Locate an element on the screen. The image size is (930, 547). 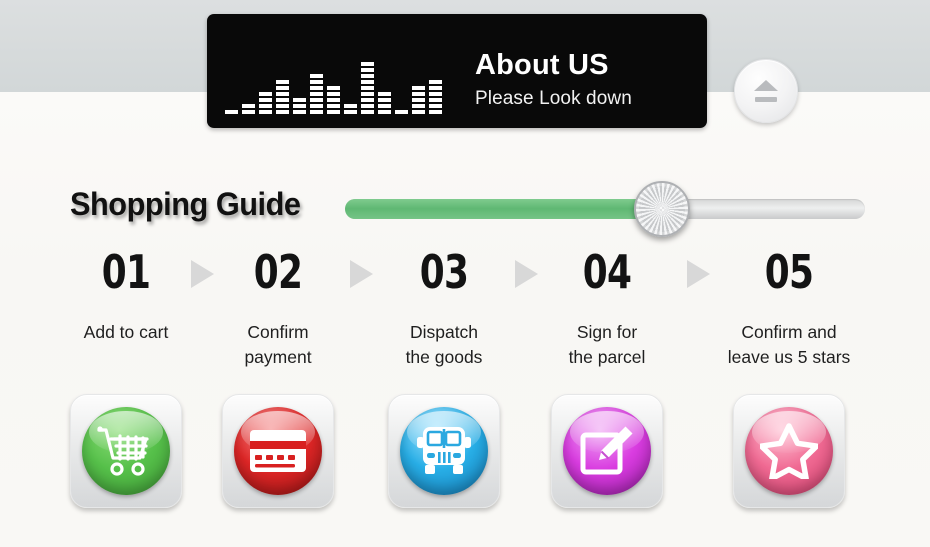
step-label: Sign for the parcel is located at coordinates (607, 345).